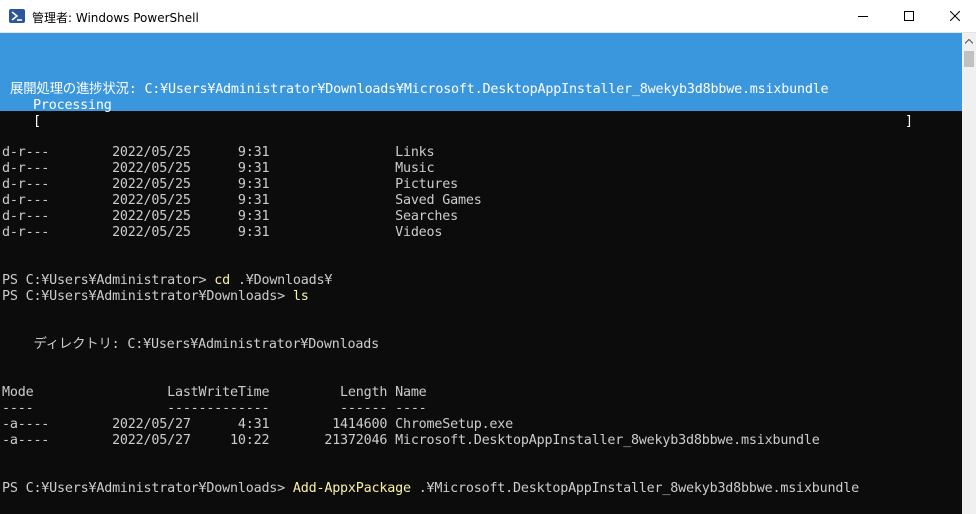 The image size is (976, 514). I want to click on minimize-button, so click(863, 16).